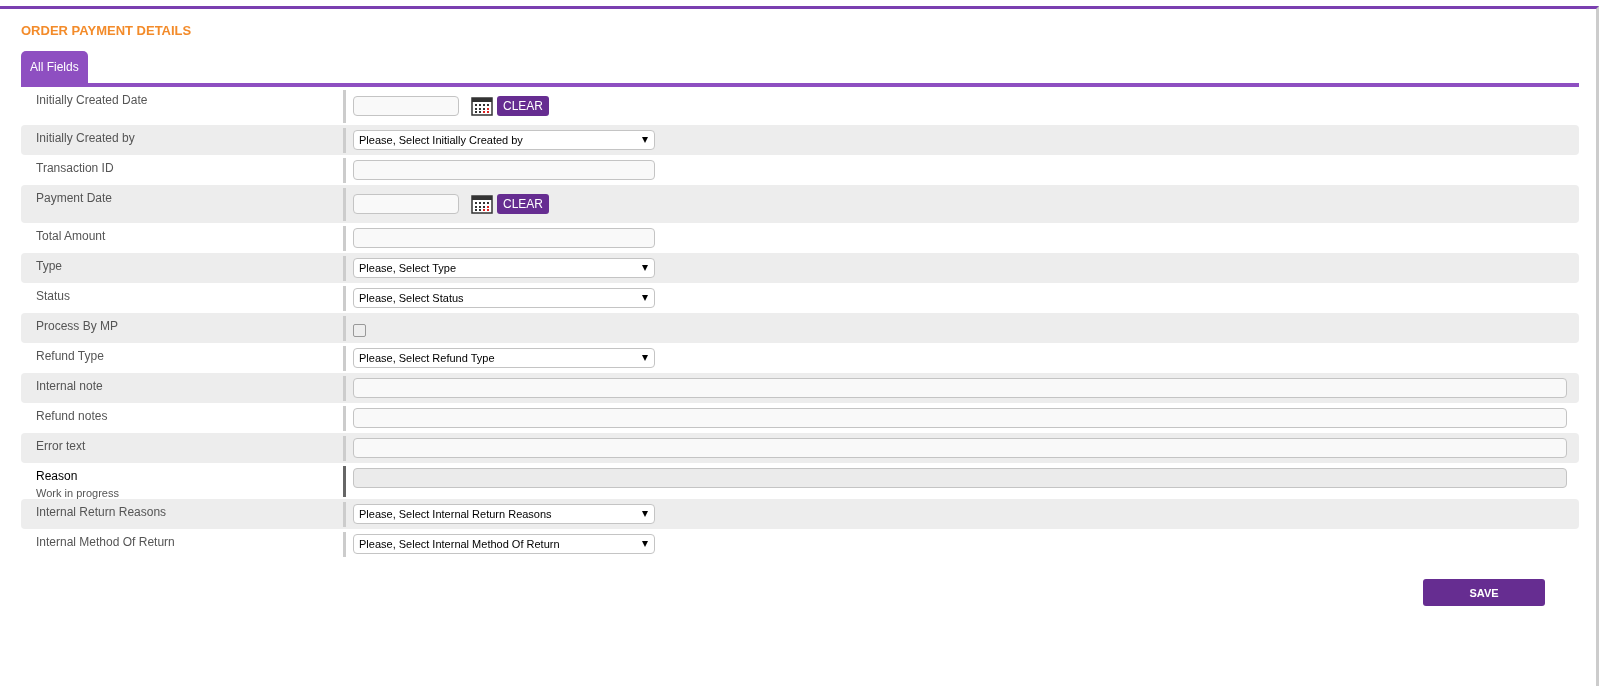 The width and height of the screenshot is (1599, 689). Describe the element at coordinates (504, 140) in the screenshot. I see `select-dropdown: Please, Select Initially Created by` at that location.